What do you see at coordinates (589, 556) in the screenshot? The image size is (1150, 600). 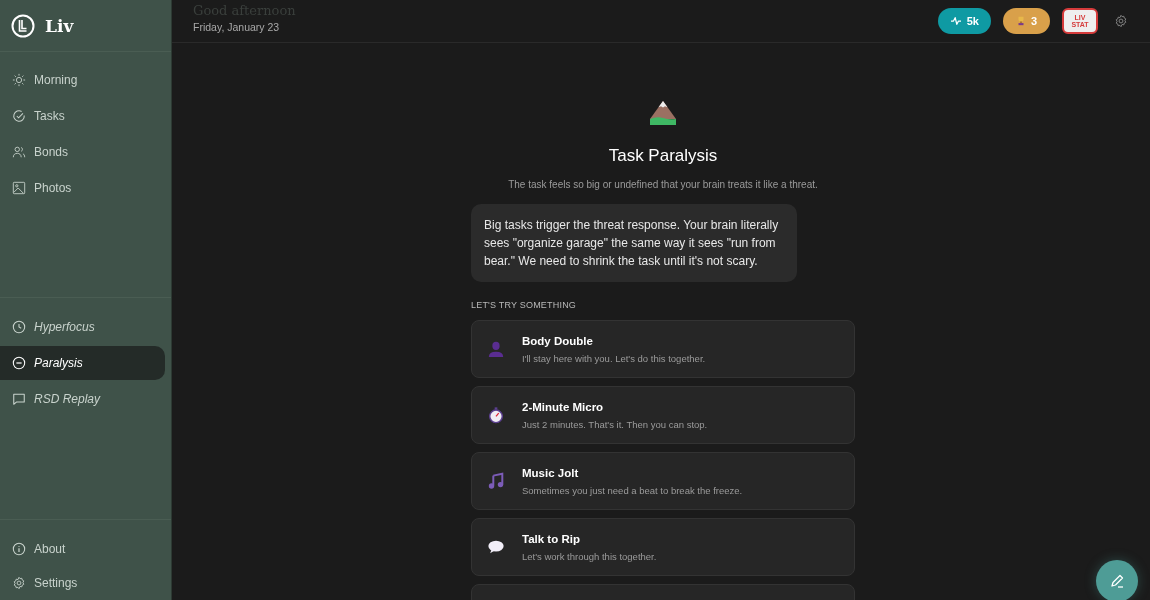 I see `option-description: Let's work through this together.` at bounding box center [589, 556].